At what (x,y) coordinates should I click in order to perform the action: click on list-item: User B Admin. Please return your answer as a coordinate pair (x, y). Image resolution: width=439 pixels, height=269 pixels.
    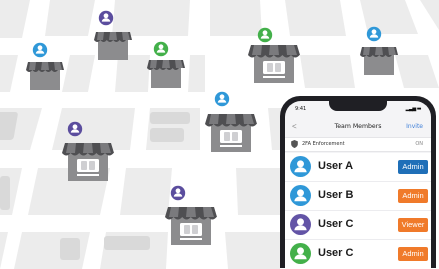
    Looking at the image, I should click on (358, 196).